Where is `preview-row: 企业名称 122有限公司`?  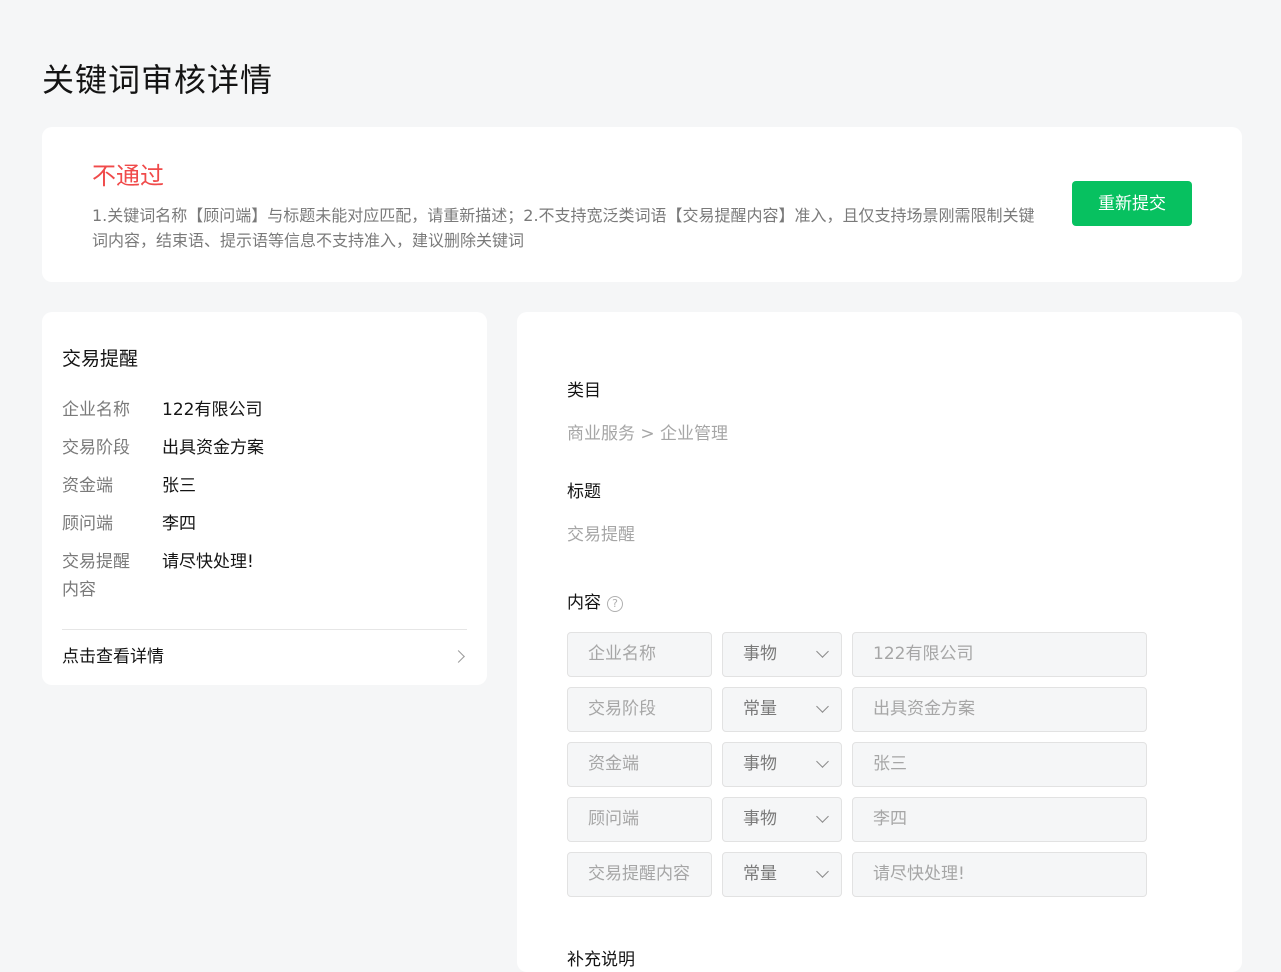 preview-row: 企业名称 122有限公司 is located at coordinates (264, 415).